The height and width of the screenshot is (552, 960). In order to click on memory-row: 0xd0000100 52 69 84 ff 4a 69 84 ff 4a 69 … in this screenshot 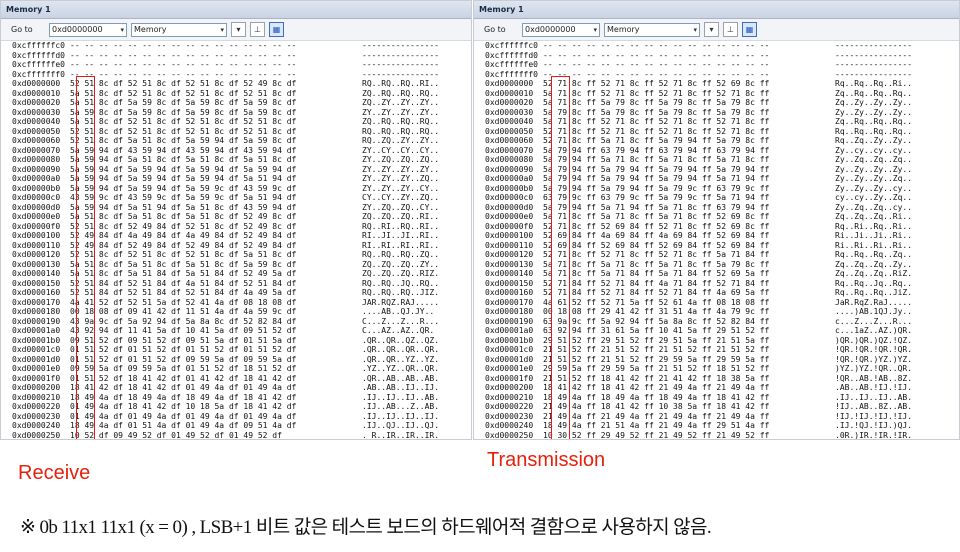, I will do `click(722, 236)`.